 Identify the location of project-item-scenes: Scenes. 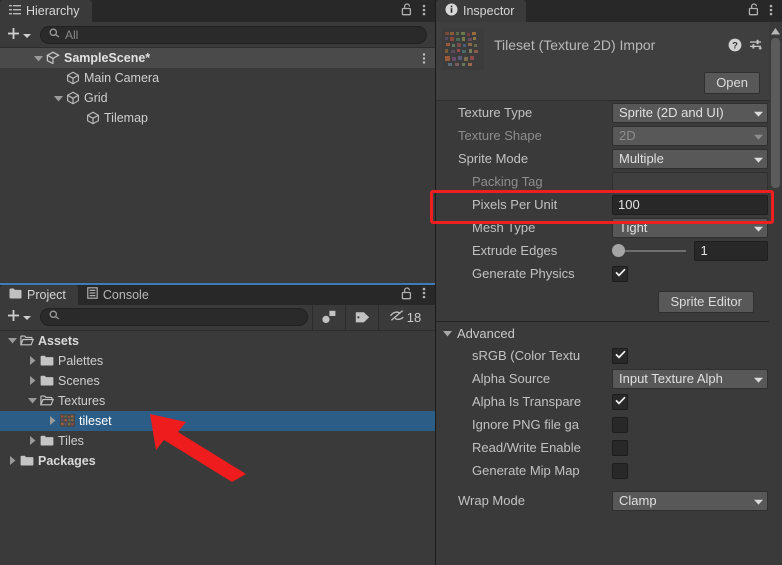
(217, 381).